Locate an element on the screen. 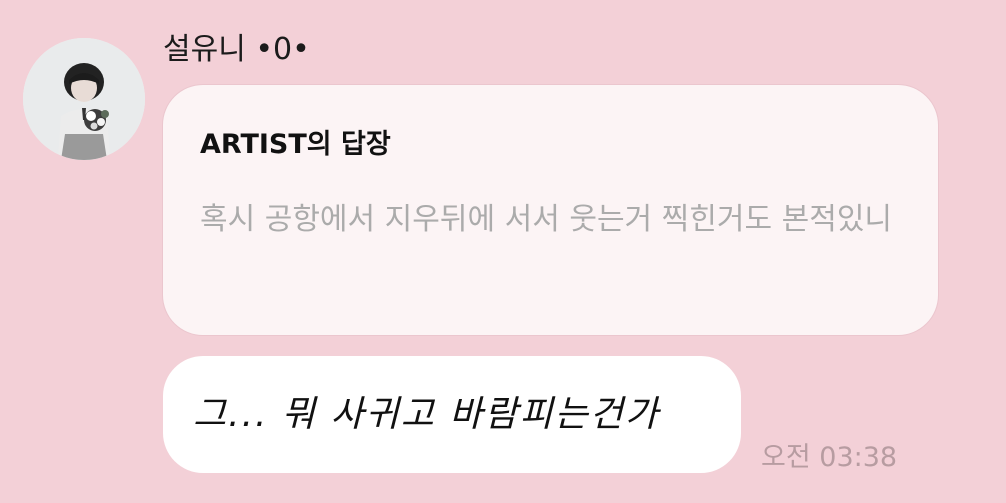 Image resolution: width=1006 pixels, height=503 pixels. message-bubble: 그... 뭐 사귀고 바람피는건가 is located at coordinates (452, 414).